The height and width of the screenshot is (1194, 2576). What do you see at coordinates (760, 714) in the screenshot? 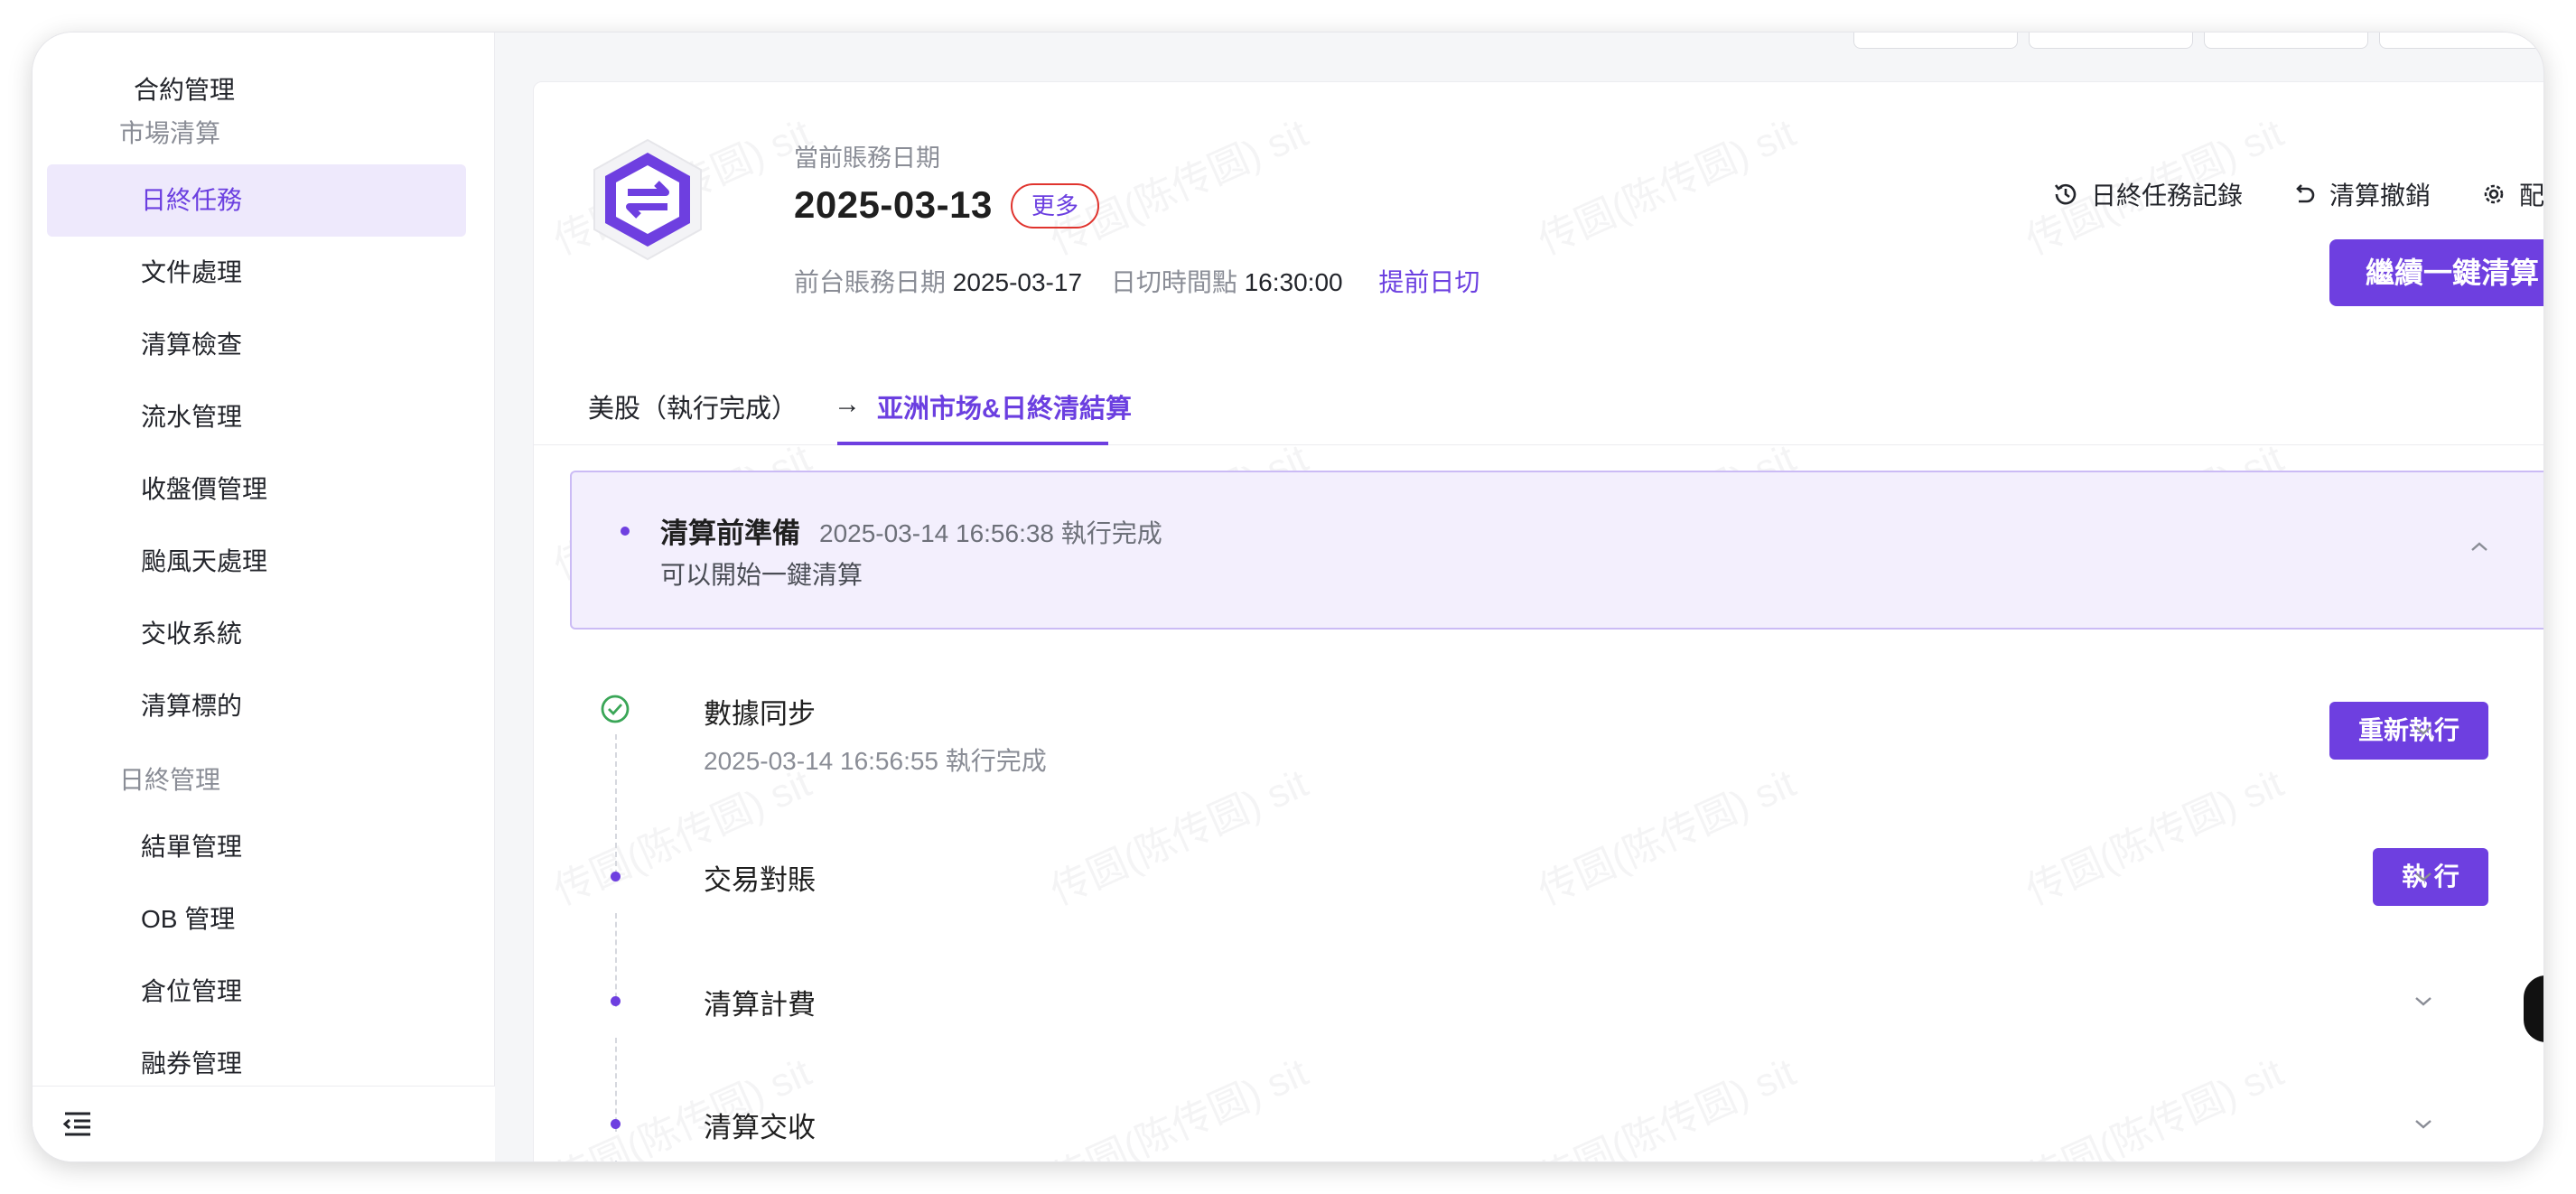
I see `step-title: 數據同步` at bounding box center [760, 714].